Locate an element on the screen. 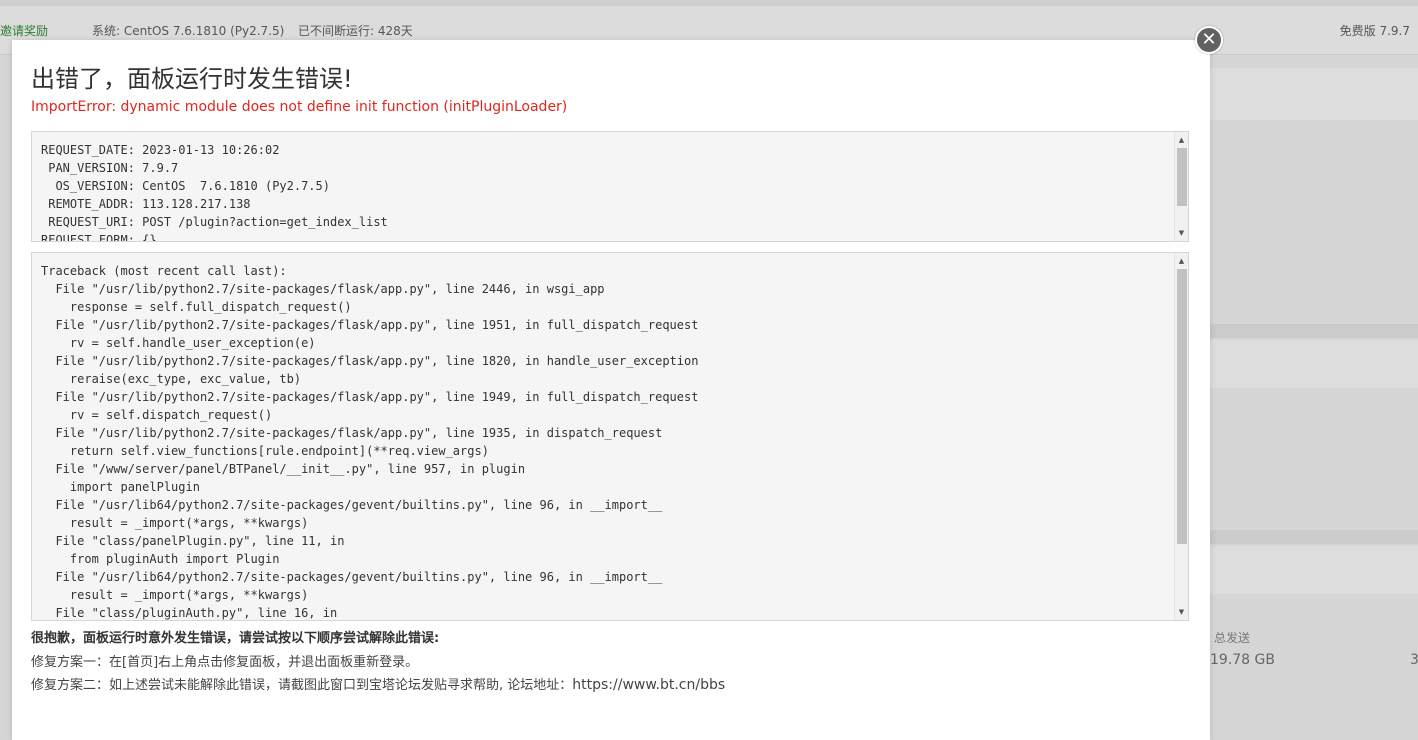 This screenshot has height=740, width=1418. system-value: CentOS 7.6.1810 (Py2.7.5) is located at coordinates (204, 31).